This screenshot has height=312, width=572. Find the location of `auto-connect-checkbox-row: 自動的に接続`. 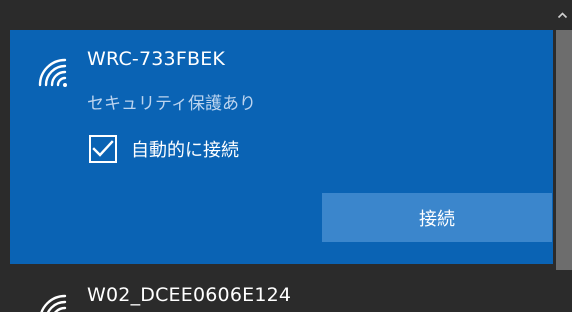

auto-connect-checkbox-row: 自動的に接続 is located at coordinates (164, 149).